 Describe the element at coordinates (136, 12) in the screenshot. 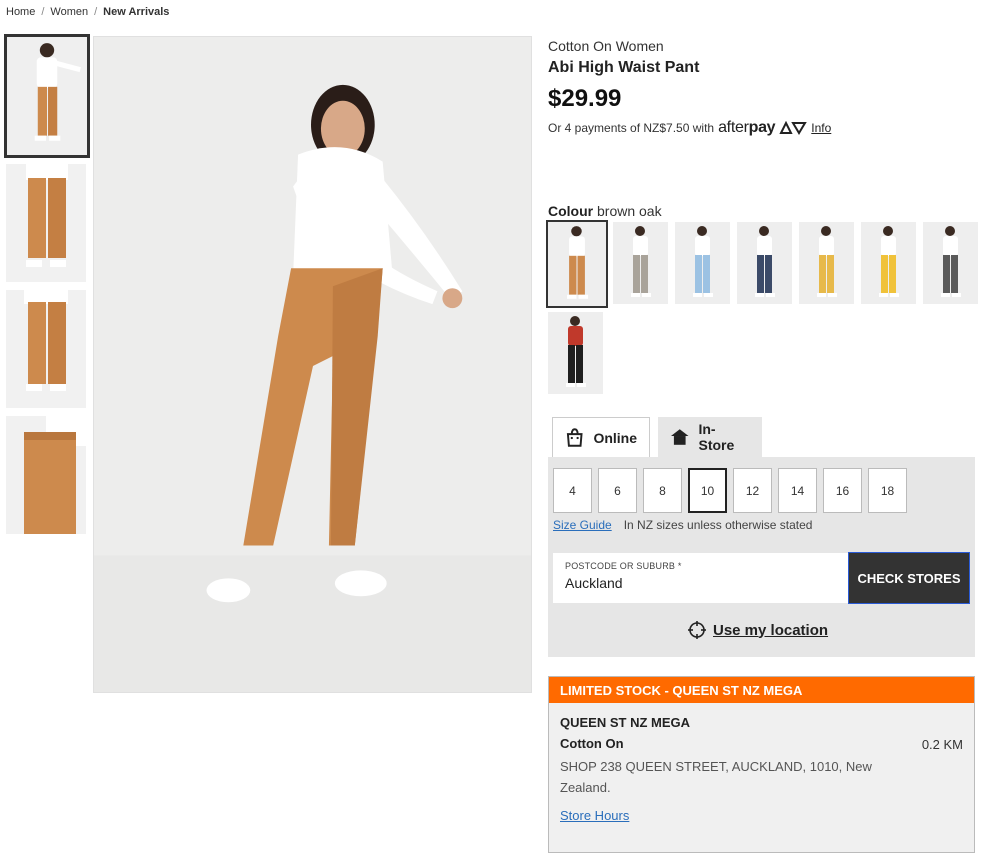

I see `breadcrumb-current: New Arrivals` at that location.